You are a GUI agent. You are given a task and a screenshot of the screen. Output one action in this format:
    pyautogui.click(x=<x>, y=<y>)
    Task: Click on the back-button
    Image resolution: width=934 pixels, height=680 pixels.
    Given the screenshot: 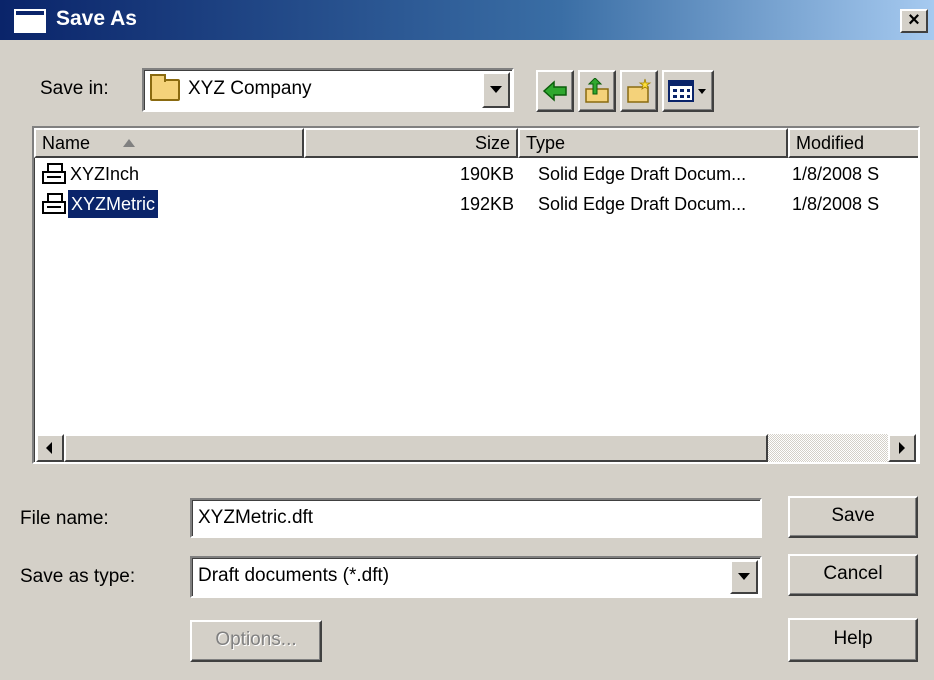 What is the action you would take?
    pyautogui.click(x=555, y=91)
    